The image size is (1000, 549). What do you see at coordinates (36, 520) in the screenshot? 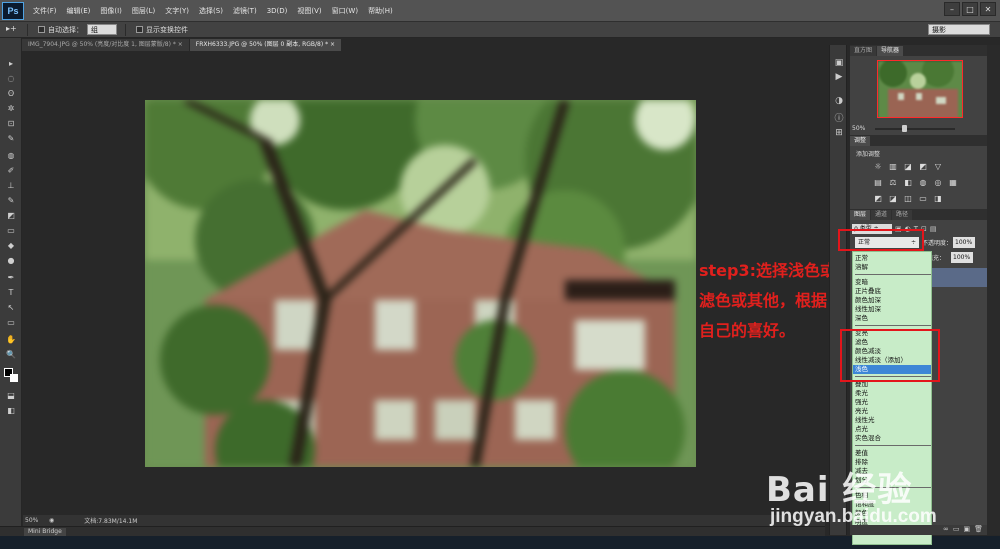
I see `zoom-level: 50%` at bounding box center [36, 520].